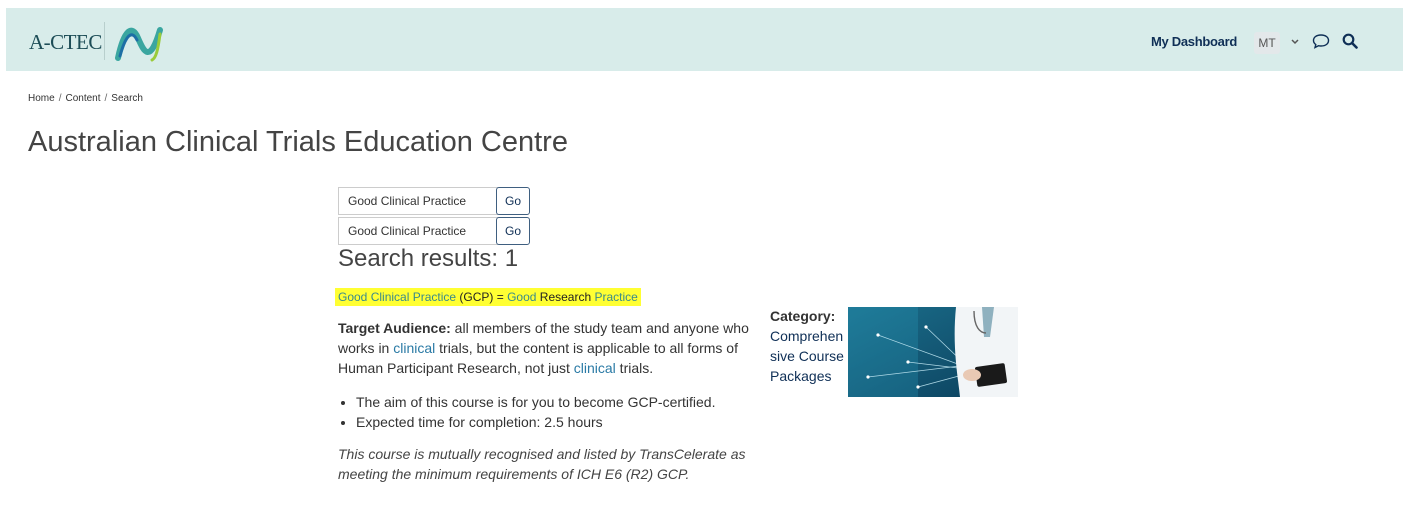 The height and width of the screenshot is (522, 1406). Describe the element at coordinates (704, 39) in the screenshot. I see `site-header: A-CTEC My Dashboard MT` at that location.